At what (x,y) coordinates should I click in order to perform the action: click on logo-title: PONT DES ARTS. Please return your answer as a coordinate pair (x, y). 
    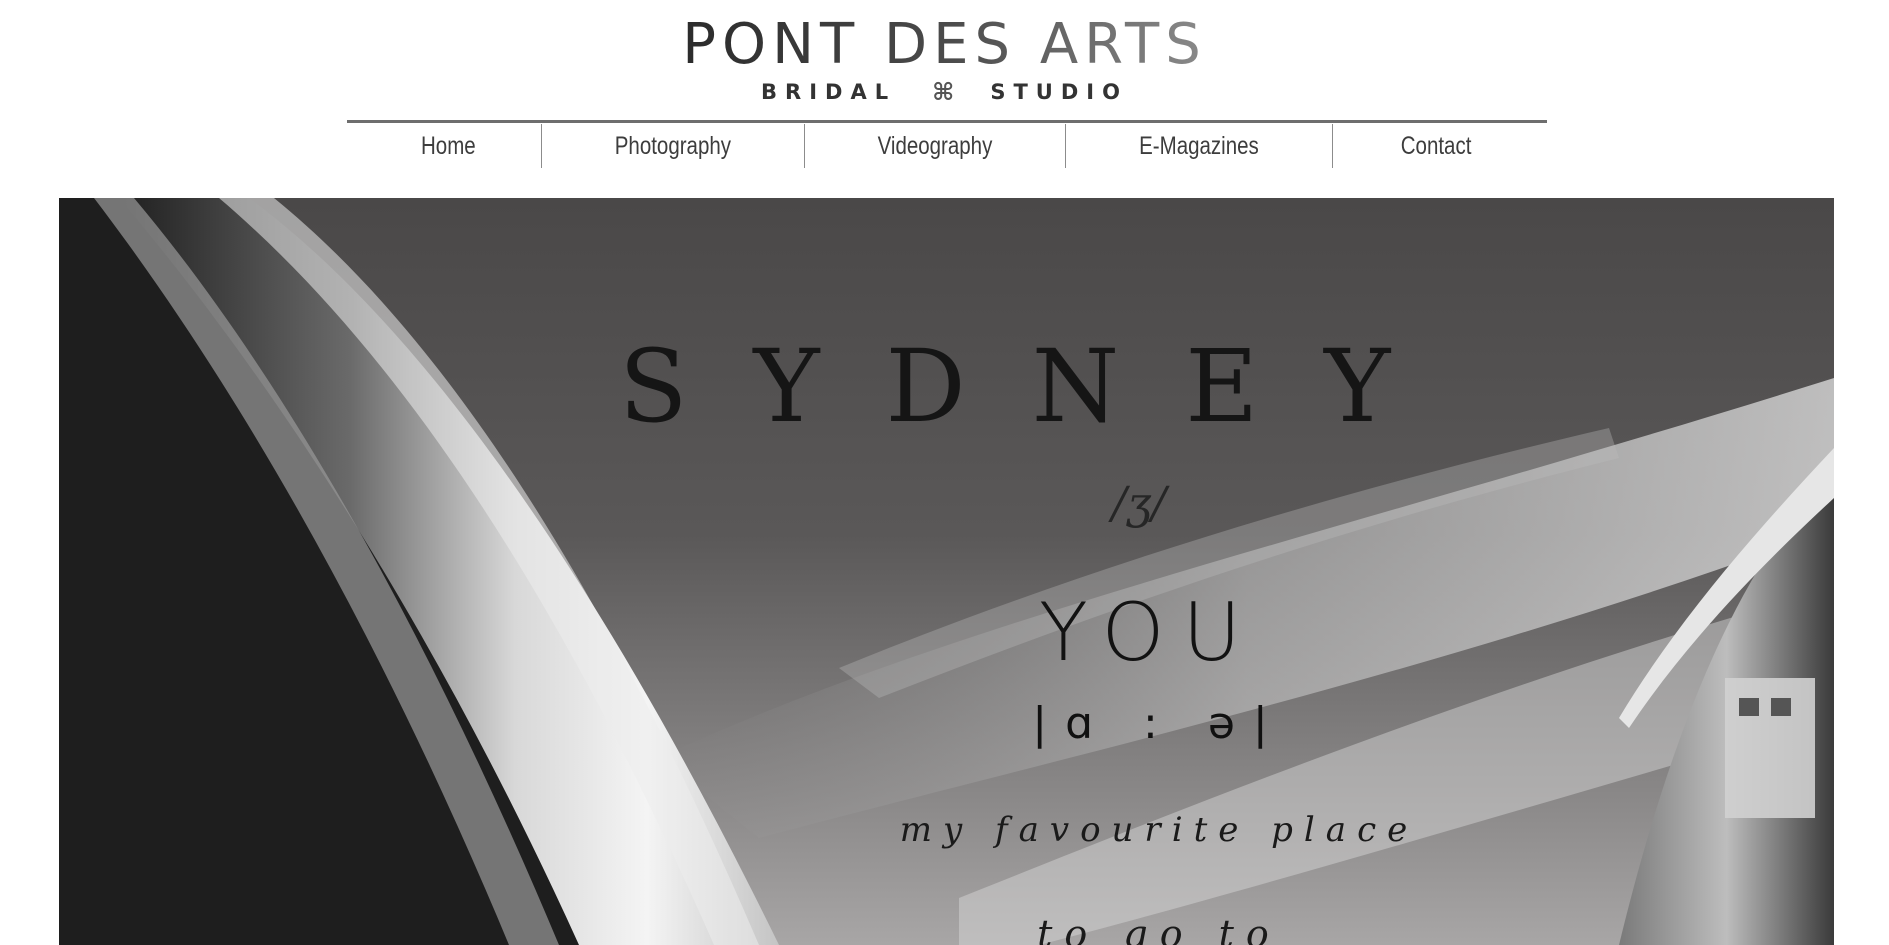
    Looking at the image, I should click on (944, 44).